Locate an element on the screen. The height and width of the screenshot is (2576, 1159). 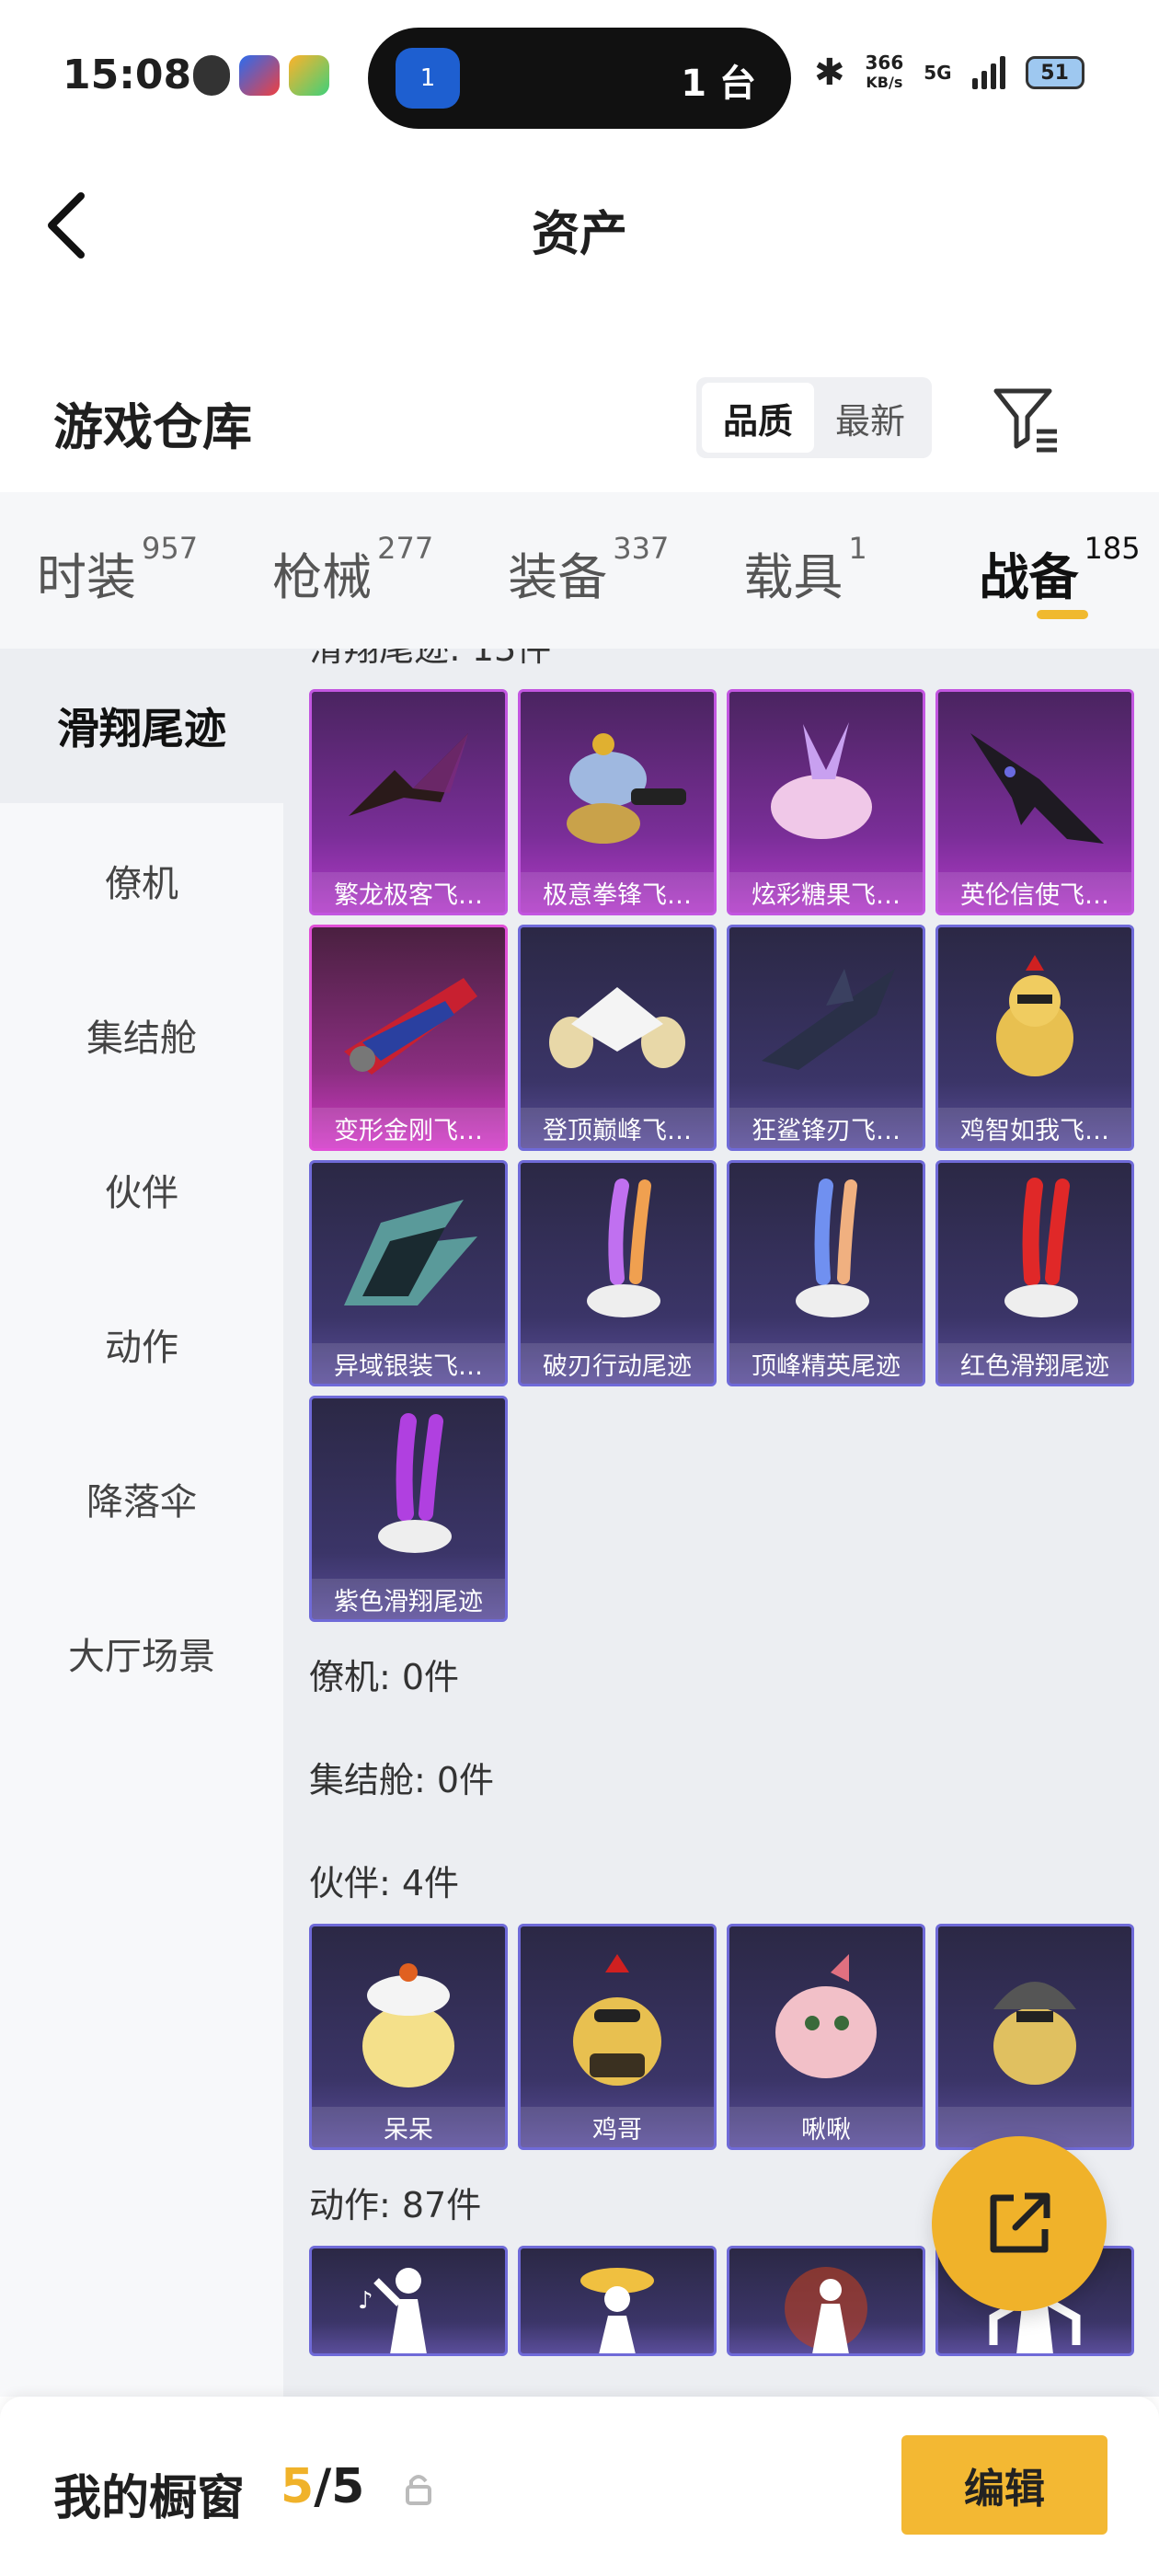
item-card: 鸡哥 is located at coordinates (617, 2037).